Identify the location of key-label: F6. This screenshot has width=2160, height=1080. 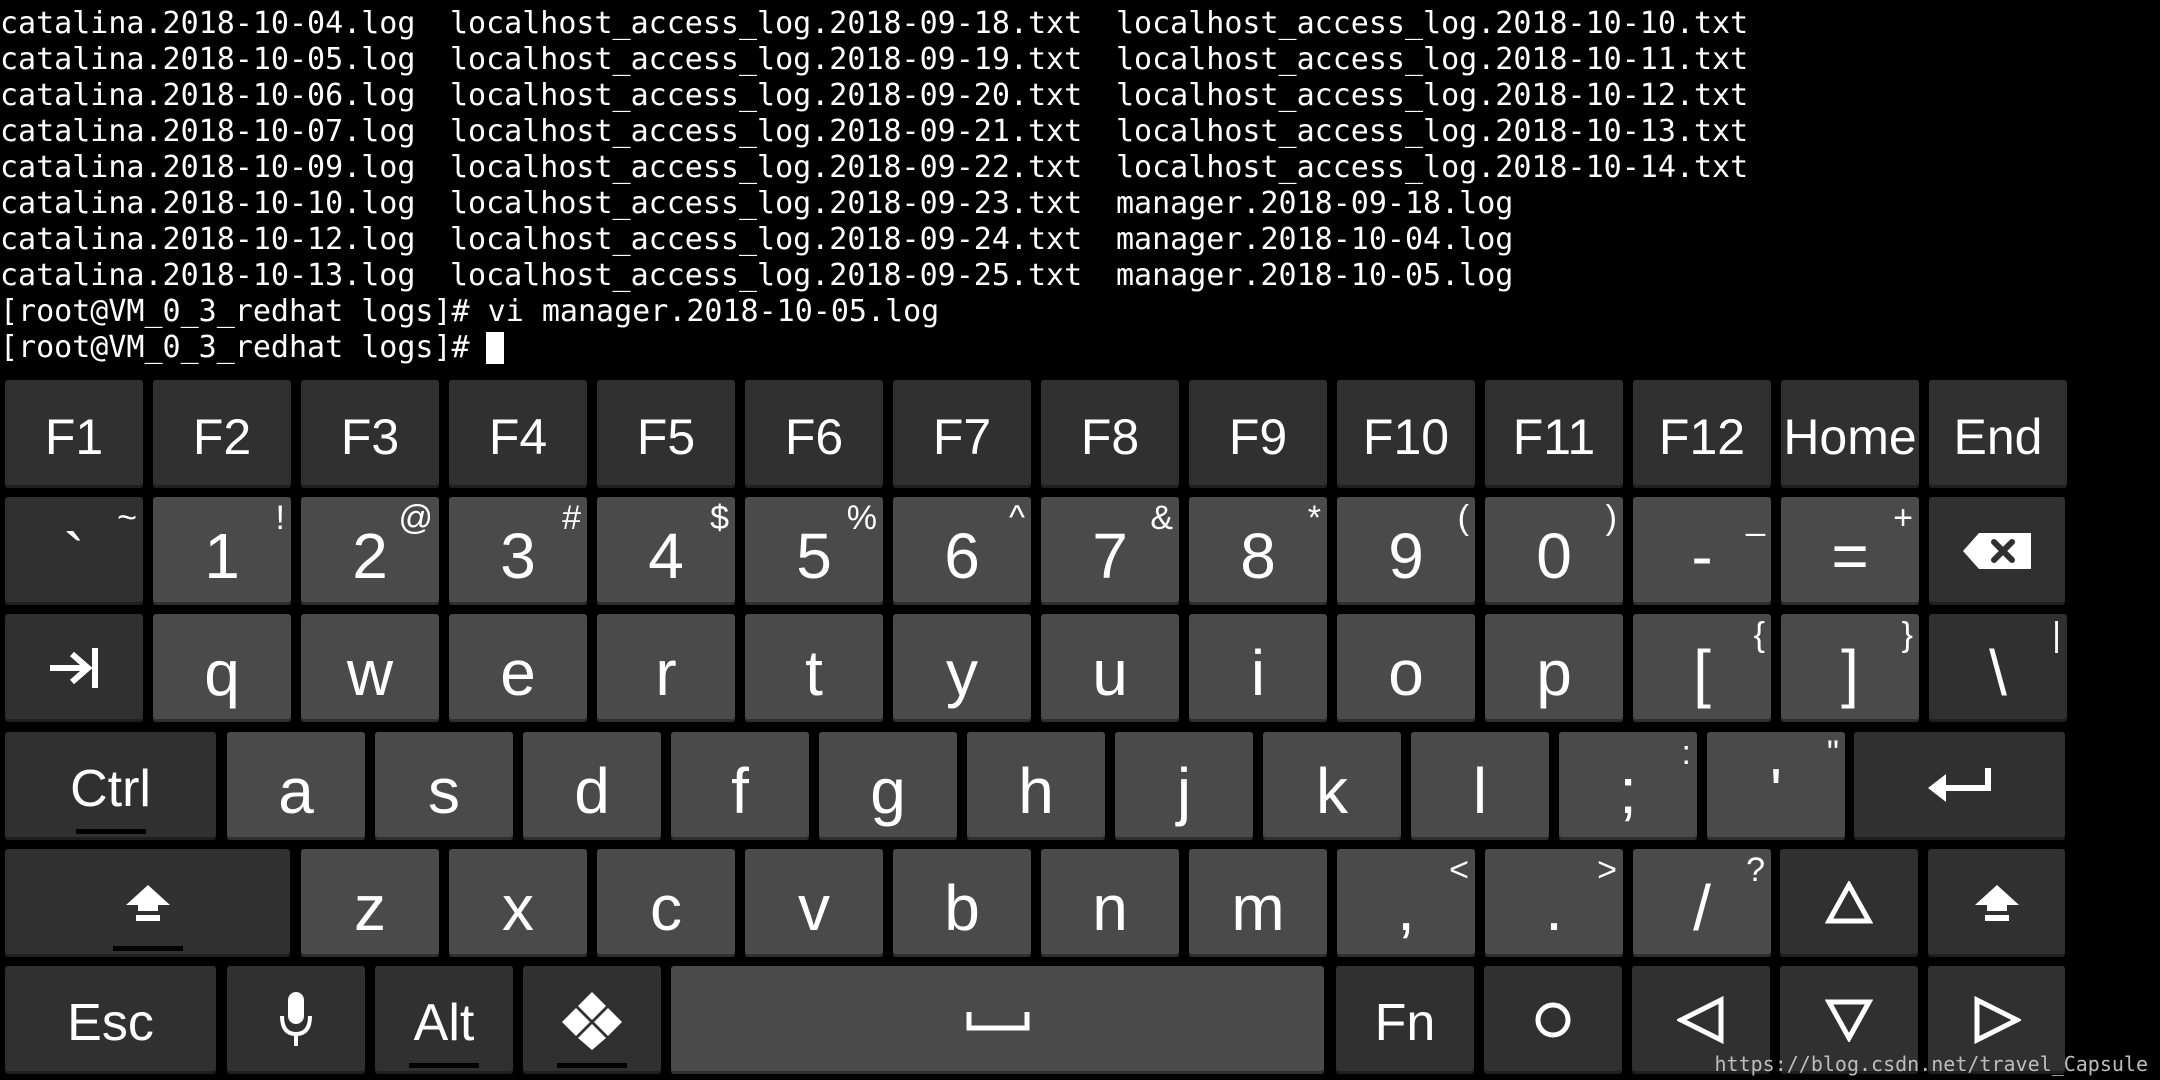
(814, 437).